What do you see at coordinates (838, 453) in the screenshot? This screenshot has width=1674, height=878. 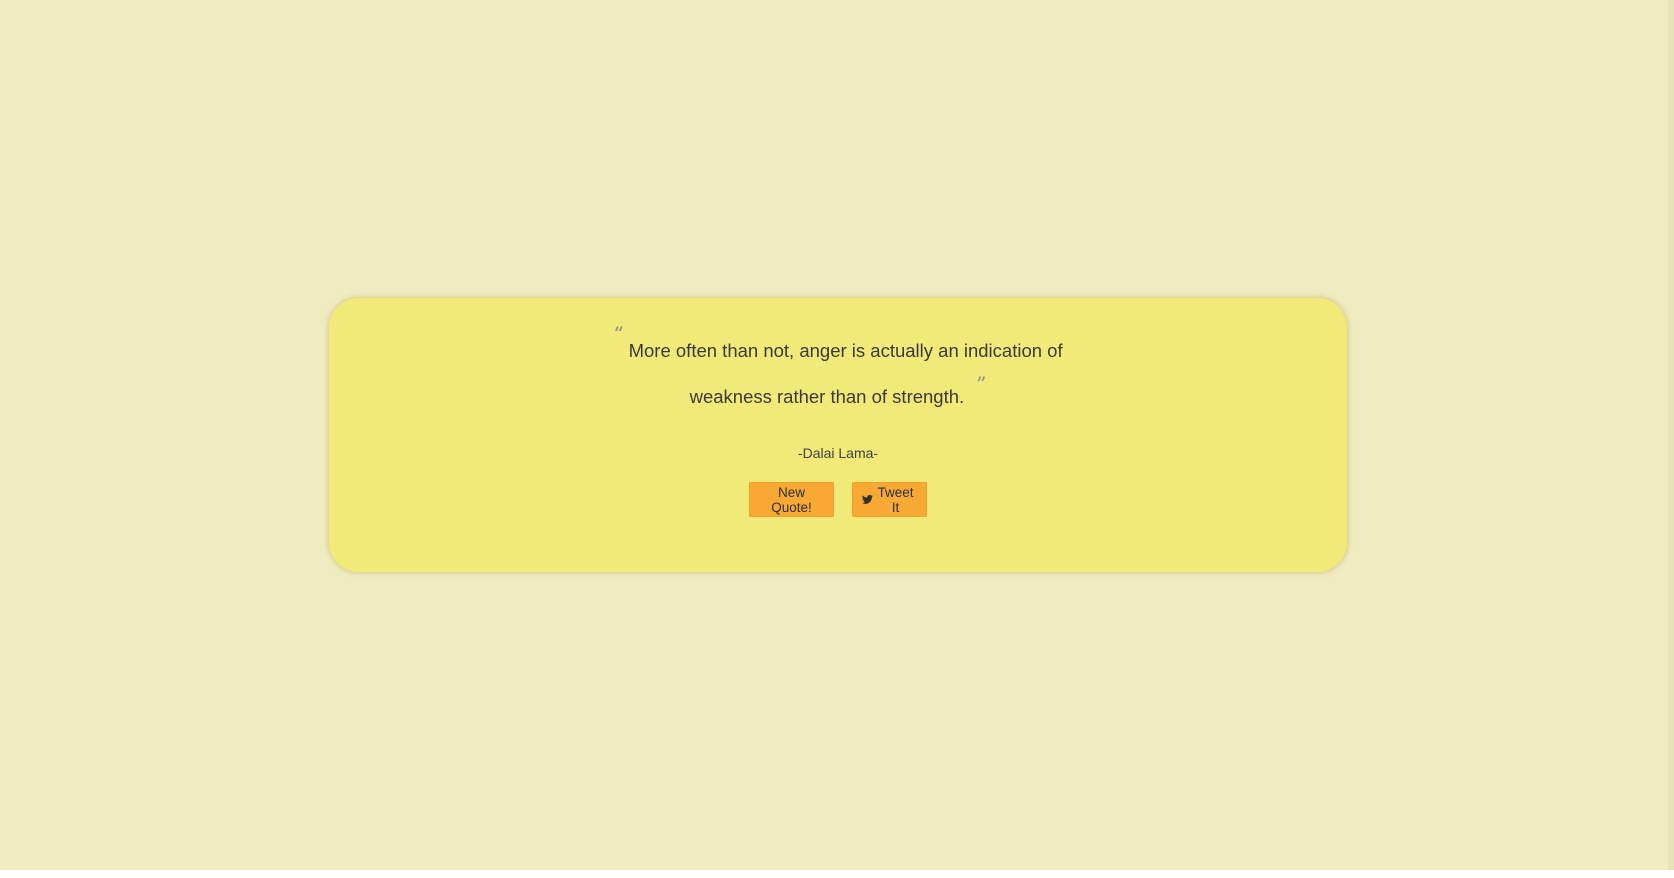 I see `quote-author: -Dalai Lama-` at bounding box center [838, 453].